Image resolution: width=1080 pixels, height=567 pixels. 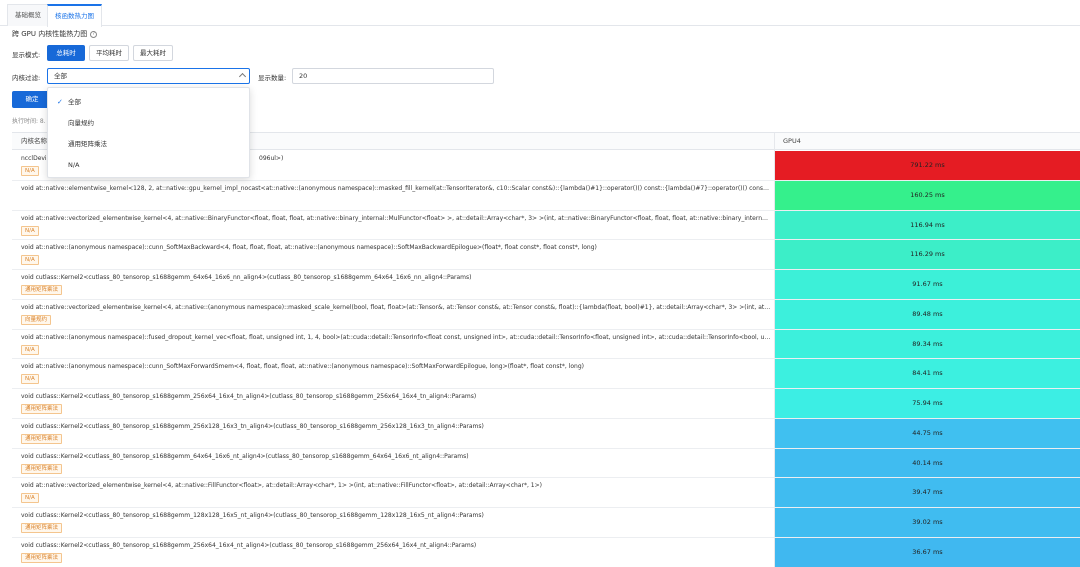 I want to click on heatmap-cell: 116.94 ms, so click(x=927, y=225).